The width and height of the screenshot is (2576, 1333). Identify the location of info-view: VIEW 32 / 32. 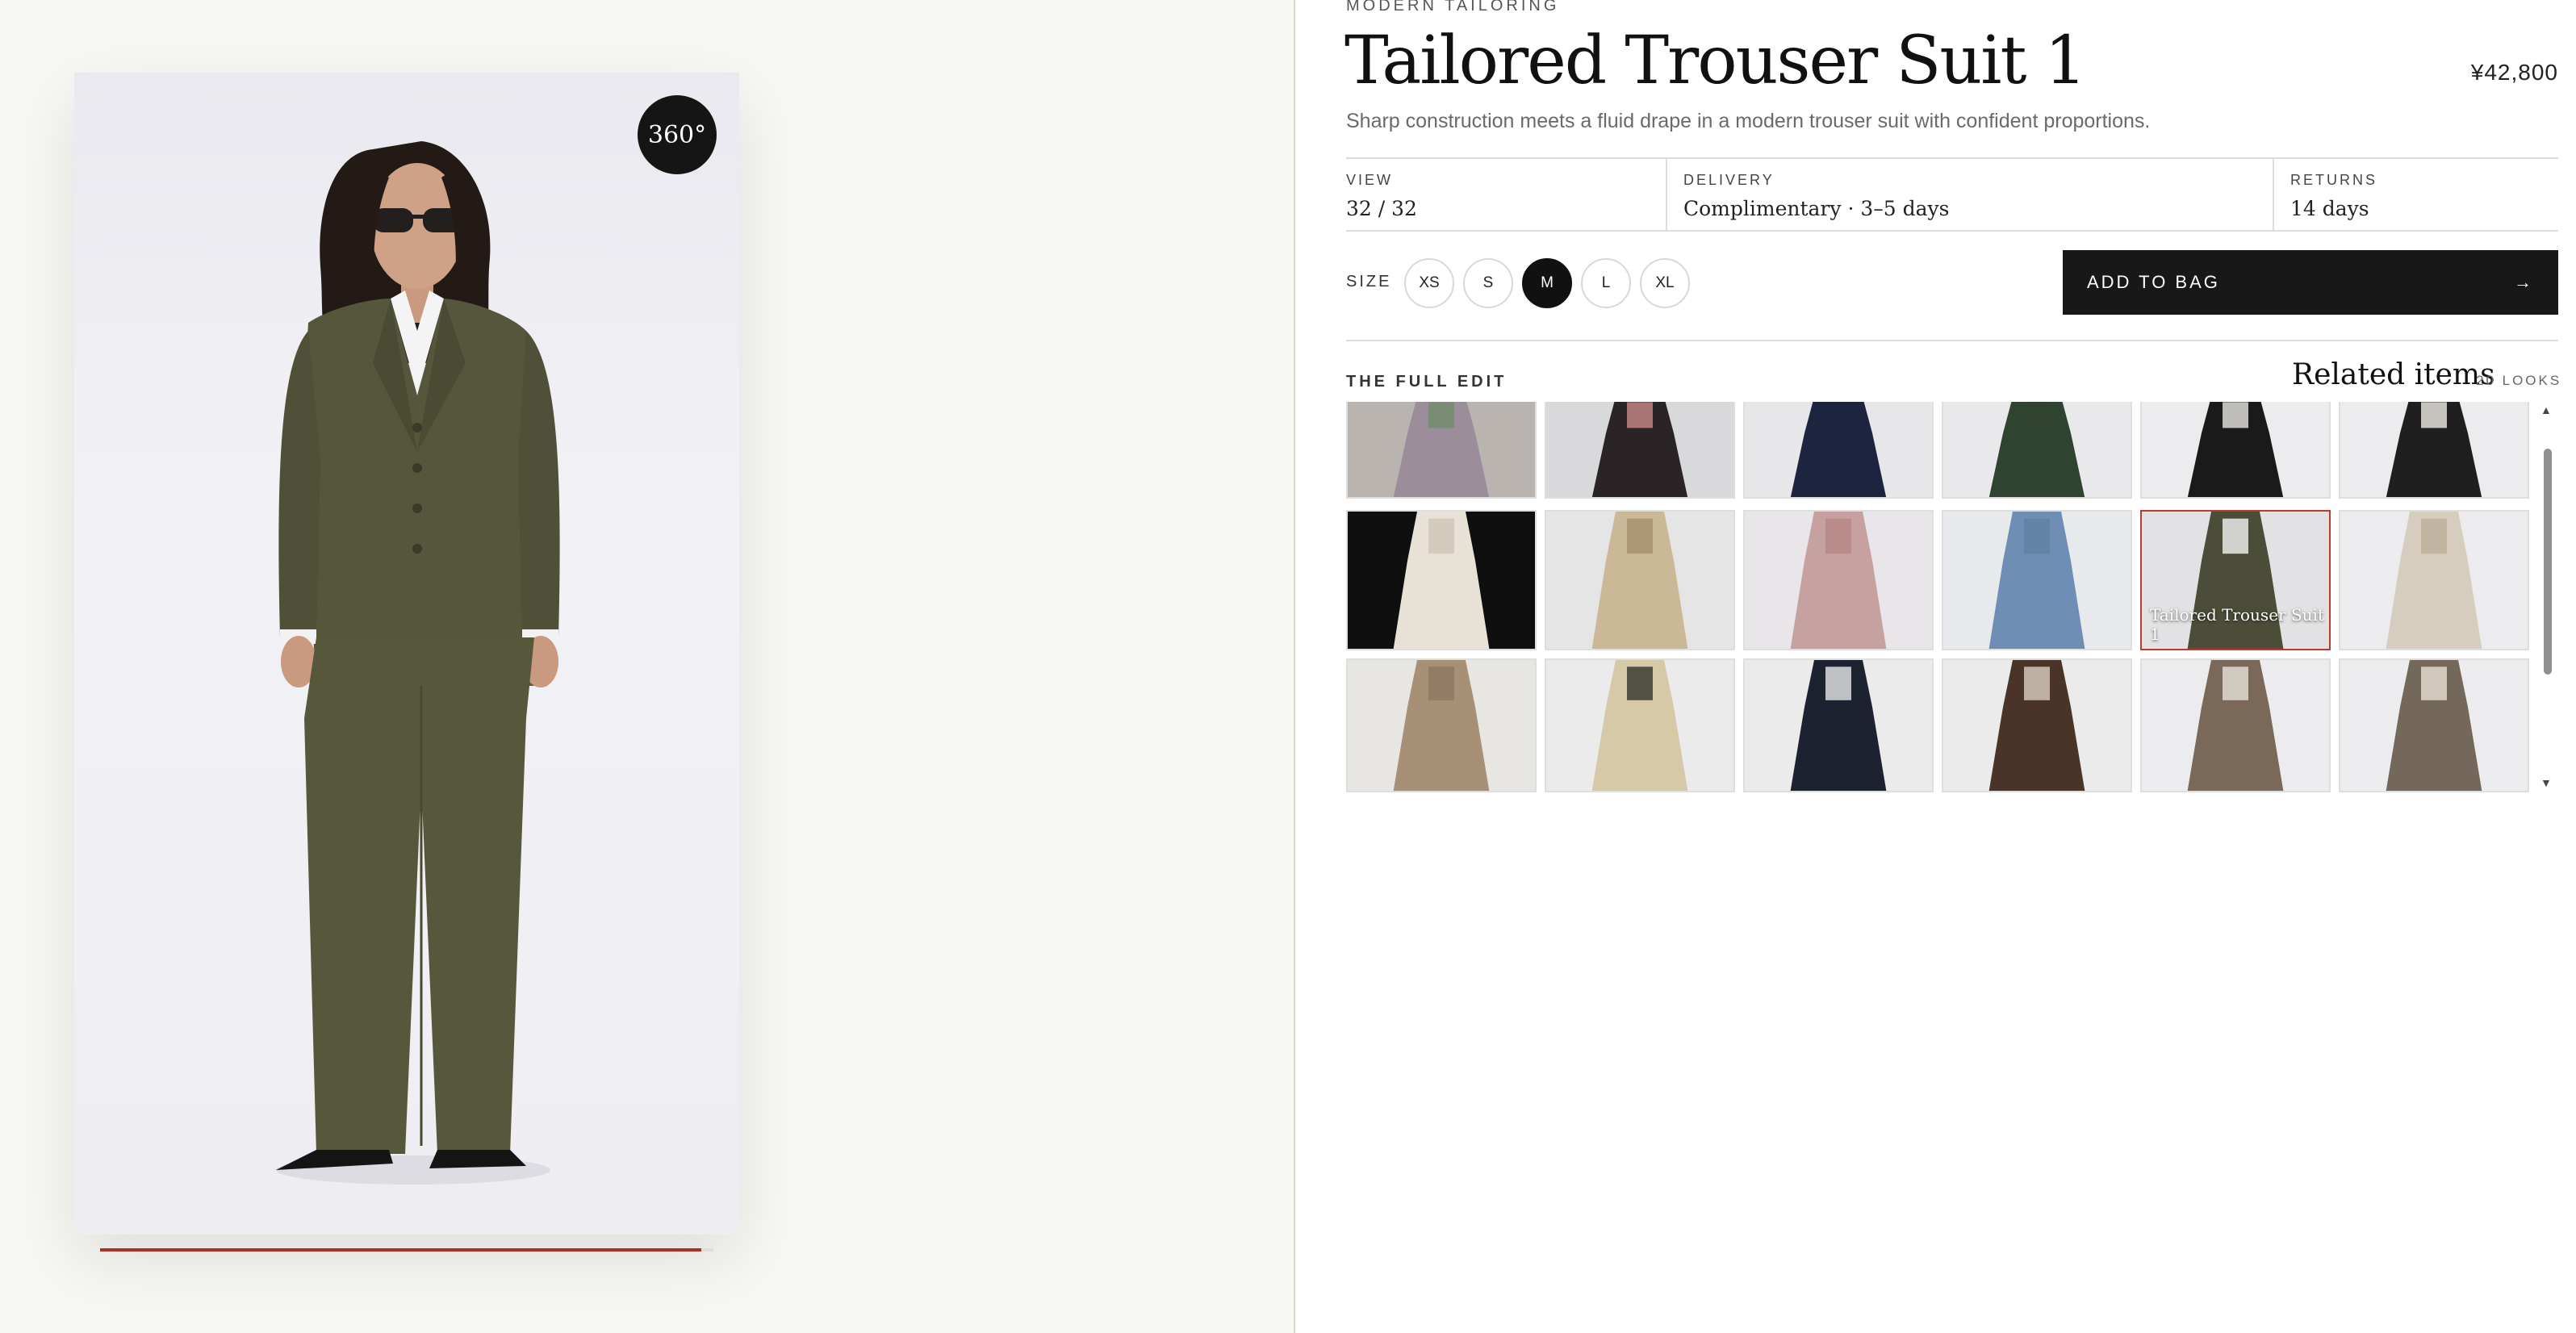
(1506, 194).